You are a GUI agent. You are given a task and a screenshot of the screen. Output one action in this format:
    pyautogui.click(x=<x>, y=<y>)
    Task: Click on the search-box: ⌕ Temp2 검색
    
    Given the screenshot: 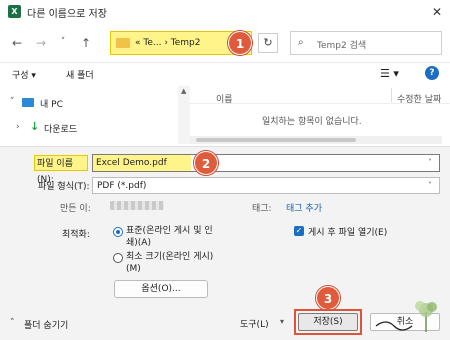 What is the action you would take?
    pyautogui.click(x=366, y=43)
    